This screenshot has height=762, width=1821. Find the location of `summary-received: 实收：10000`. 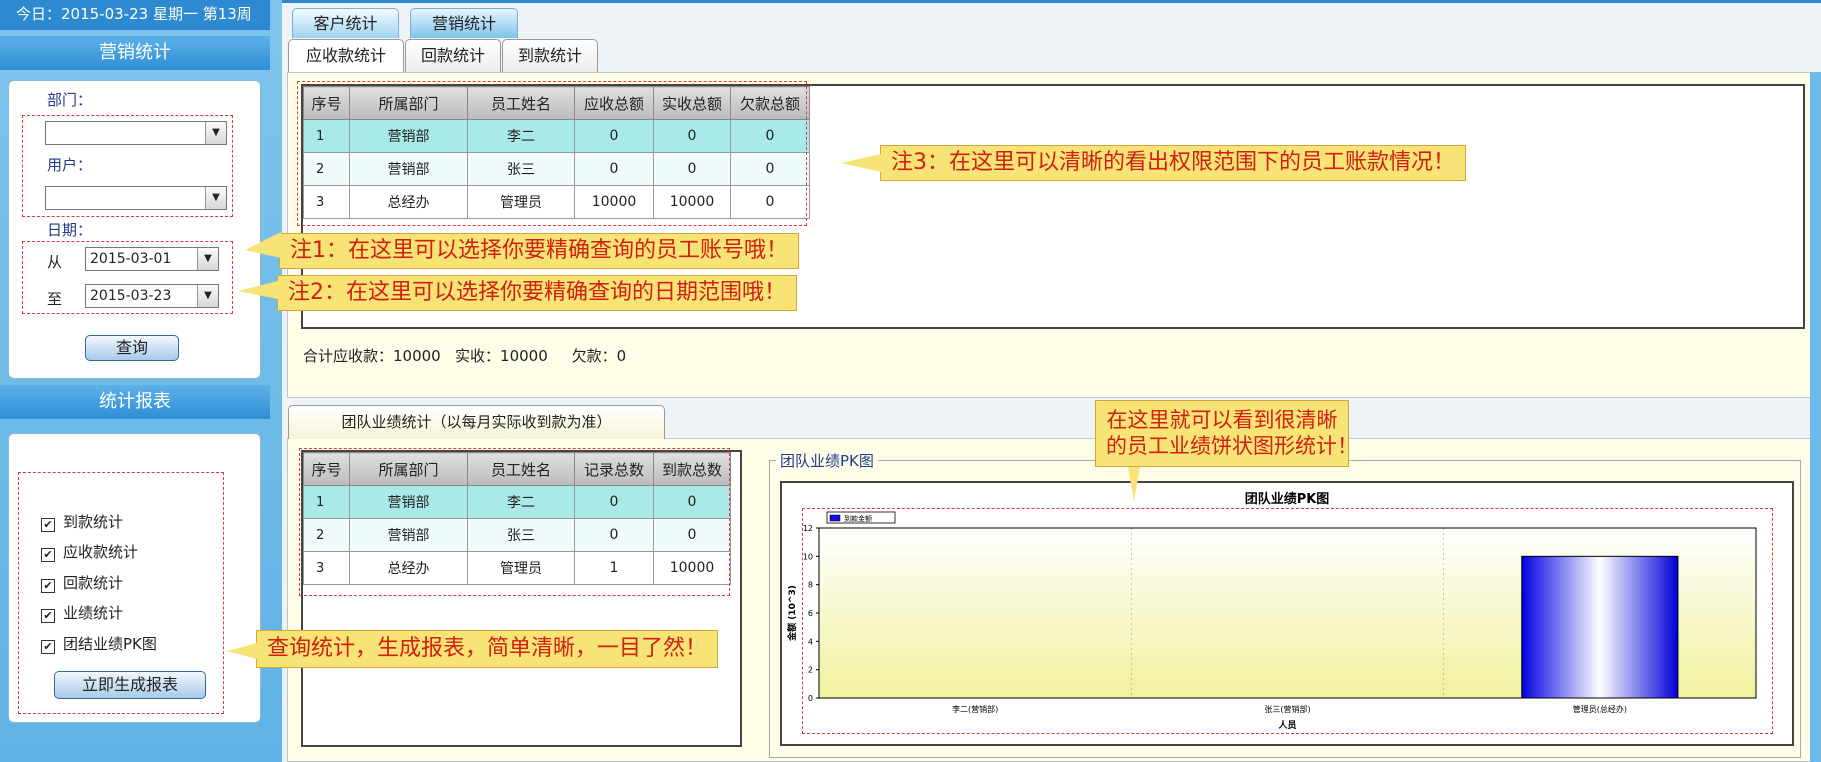

summary-received: 实收：10000 is located at coordinates (501, 356).